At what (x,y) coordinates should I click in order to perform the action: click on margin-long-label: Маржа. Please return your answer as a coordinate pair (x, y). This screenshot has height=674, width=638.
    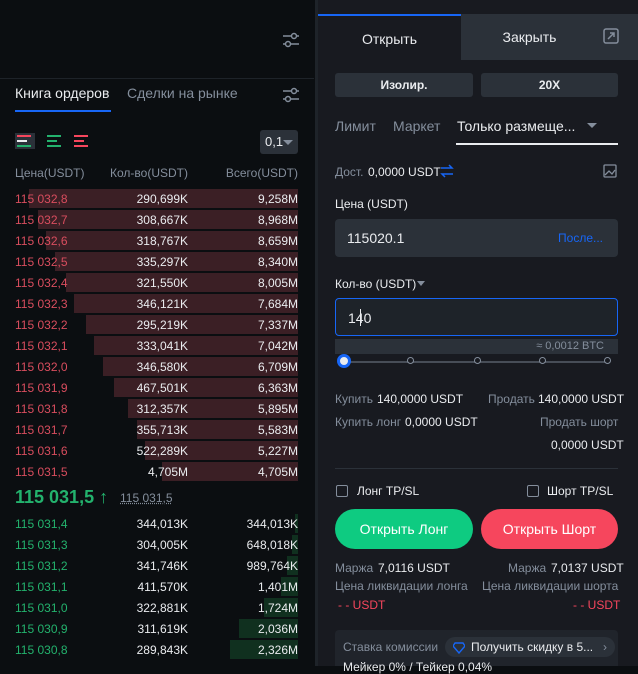
    Looking at the image, I should click on (354, 568).